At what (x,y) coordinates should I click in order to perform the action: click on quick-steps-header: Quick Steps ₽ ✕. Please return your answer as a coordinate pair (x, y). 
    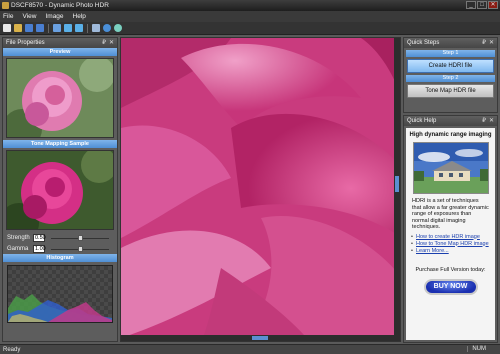
    Looking at the image, I should click on (450, 43).